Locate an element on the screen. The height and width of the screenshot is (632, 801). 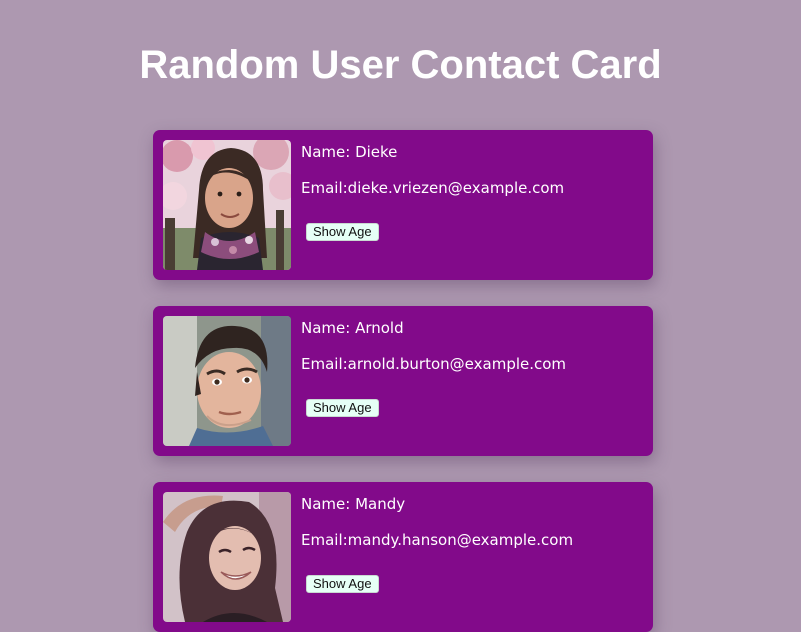
contact-name: Name: Mandy is located at coordinates (353, 504).